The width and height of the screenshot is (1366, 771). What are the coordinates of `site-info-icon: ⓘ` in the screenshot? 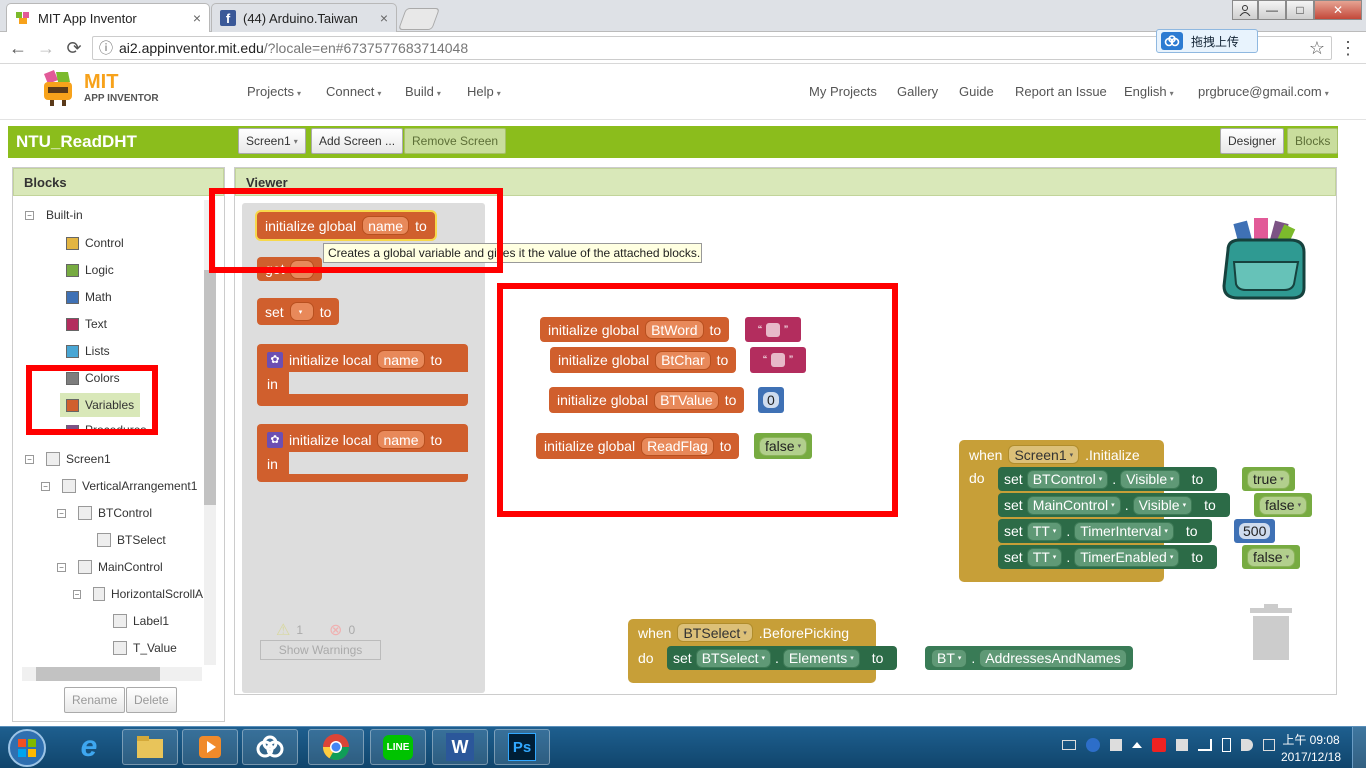 It's located at (106, 48).